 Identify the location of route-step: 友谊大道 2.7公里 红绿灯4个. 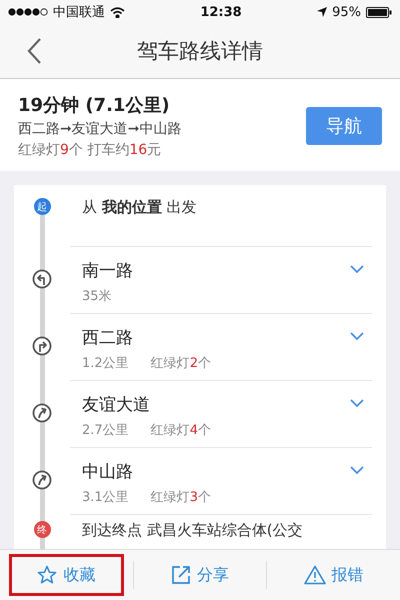
(200, 414).